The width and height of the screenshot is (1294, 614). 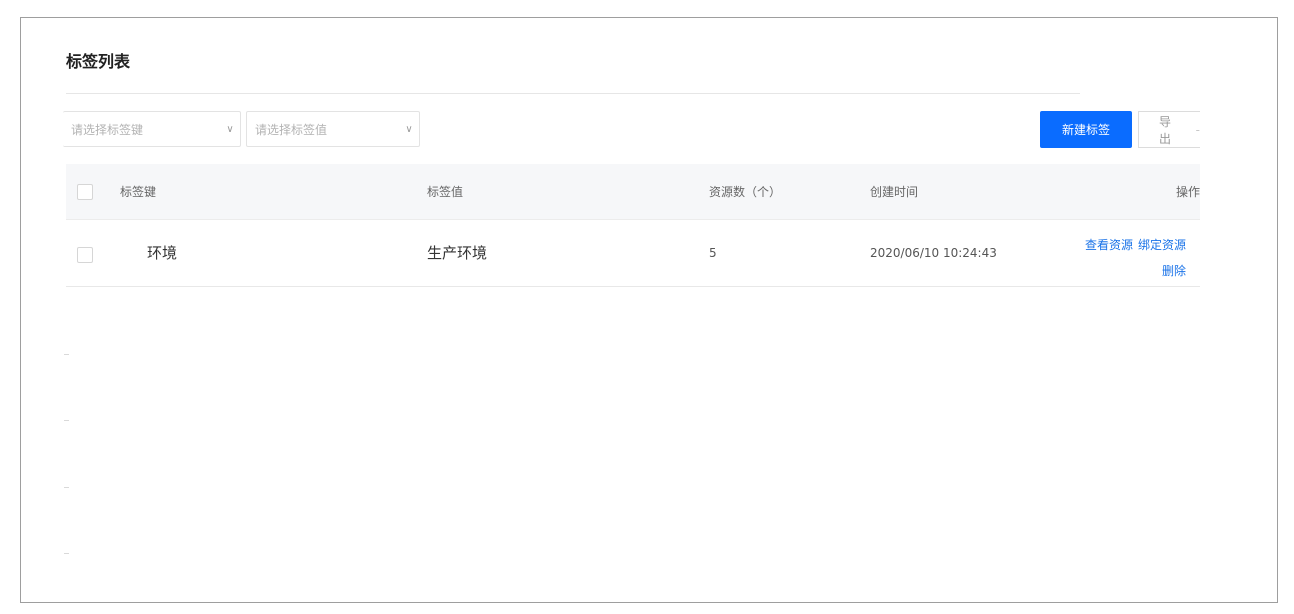 I want to click on title-divider, so click(x=573, y=93).